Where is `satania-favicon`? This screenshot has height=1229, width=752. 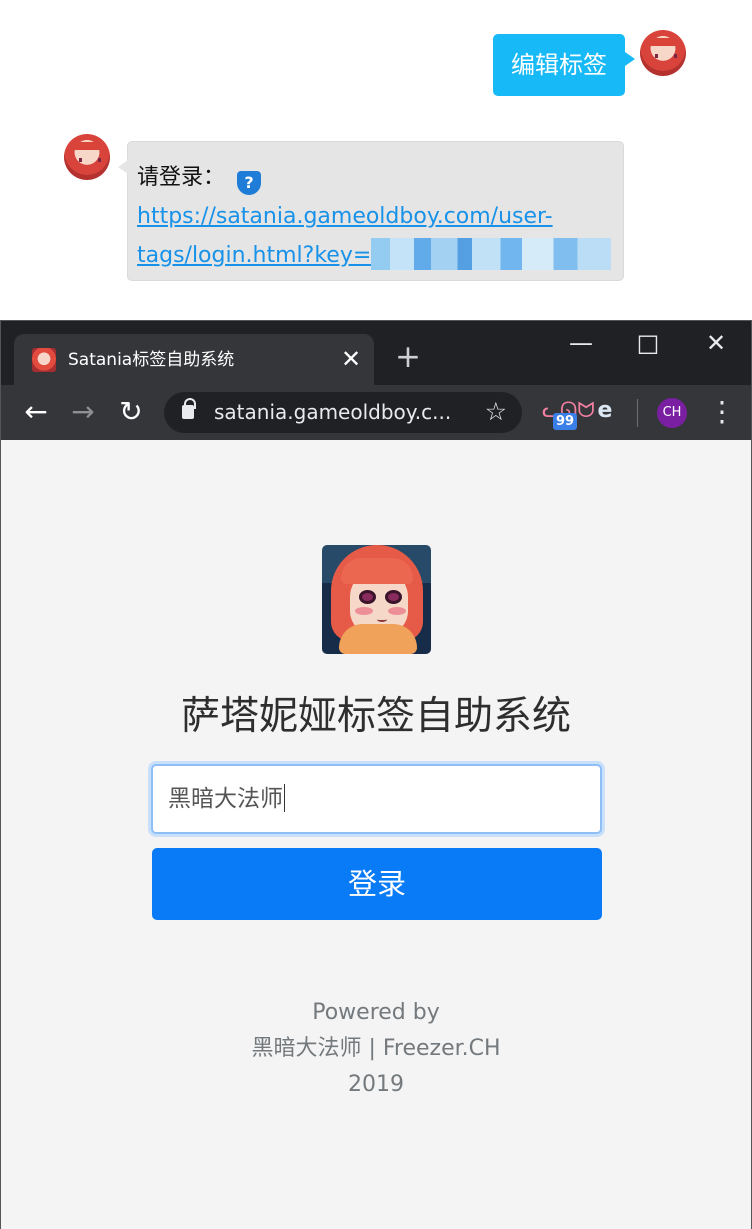
satania-favicon is located at coordinates (44, 360).